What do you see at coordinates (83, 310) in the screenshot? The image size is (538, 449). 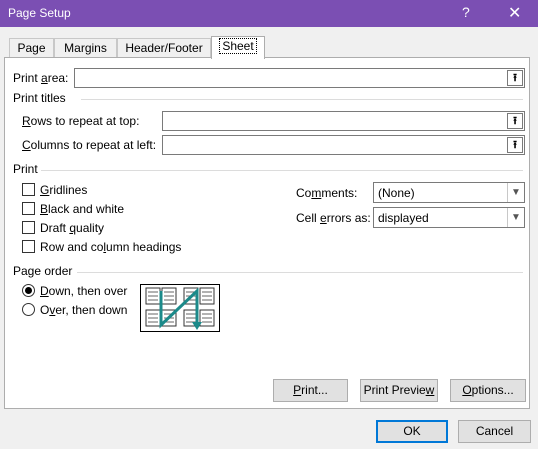 I see `over-then-down-label: Over, then down` at bounding box center [83, 310].